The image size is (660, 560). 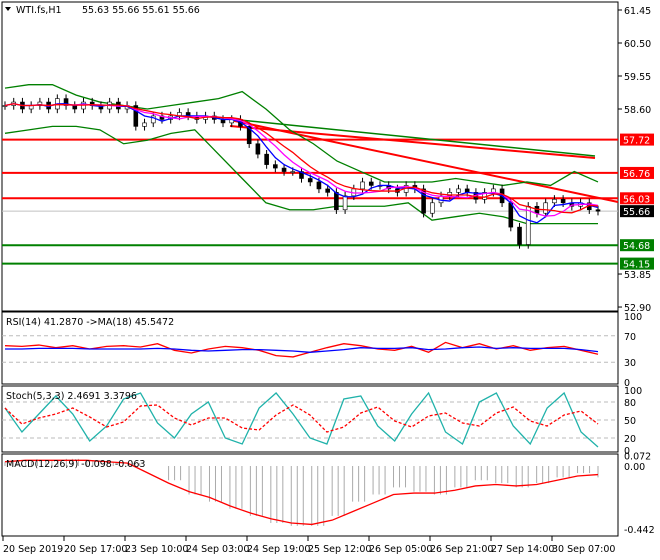 What do you see at coordinates (637, 110) in the screenshot?
I see `price-axis-label: 58.60` at bounding box center [637, 110].